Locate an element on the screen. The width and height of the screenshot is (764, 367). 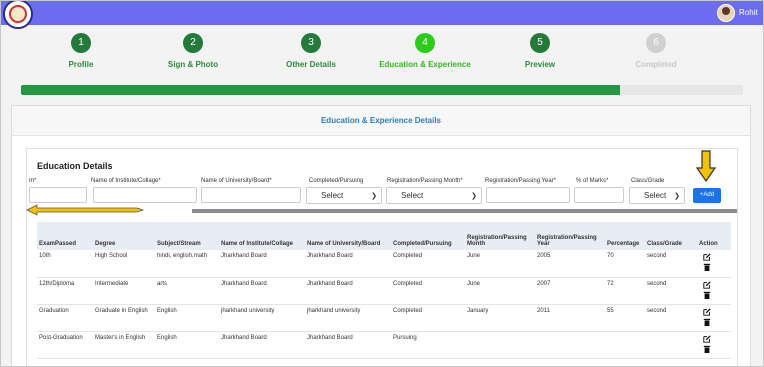
cell-exam: 12th/Diploma is located at coordinates (65, 291).